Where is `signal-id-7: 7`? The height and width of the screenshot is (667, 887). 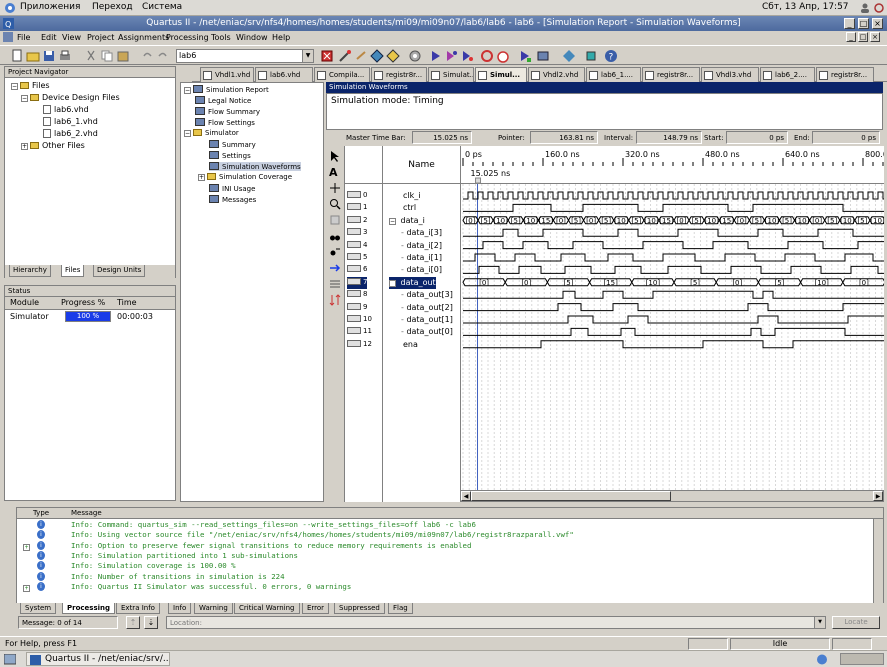
signal-id-7: 7 is located at coordinates (357, 282).